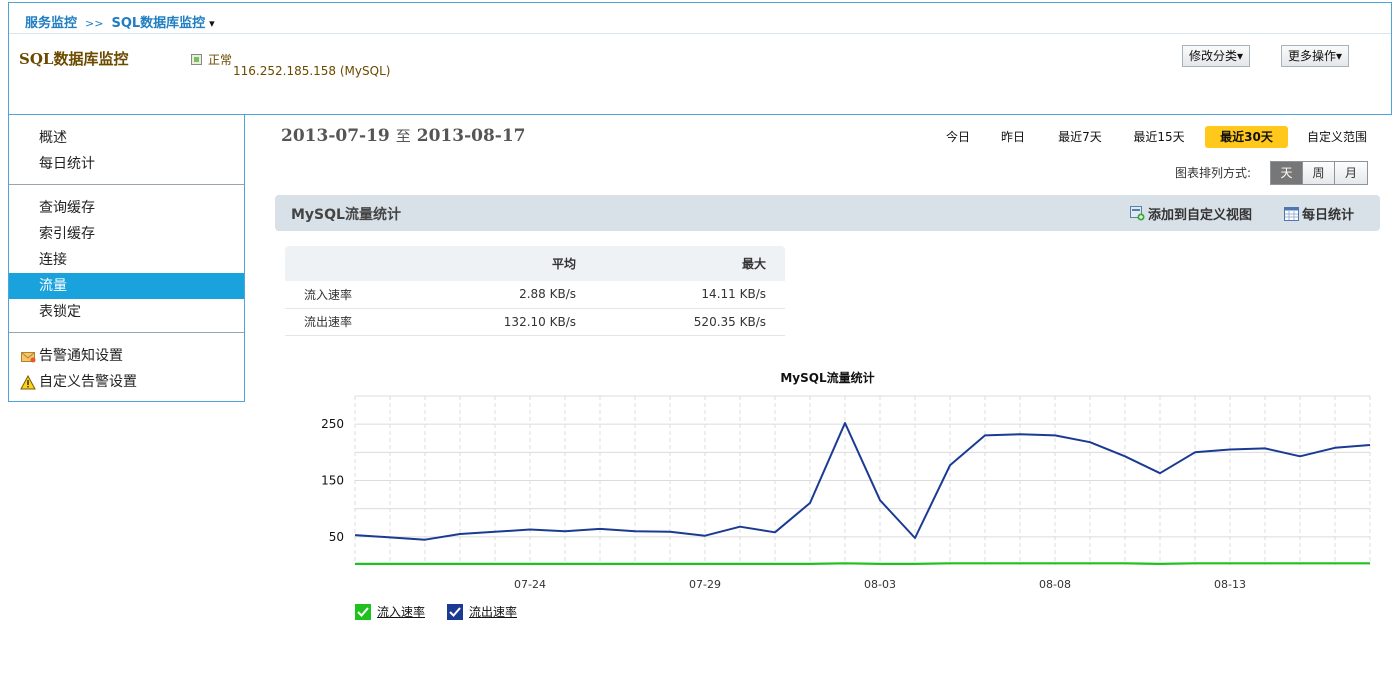  What do you see at coordinates (370, 322) in the screenshot?
I see `row-label: 流出速率` at bounding box center [370, 322].